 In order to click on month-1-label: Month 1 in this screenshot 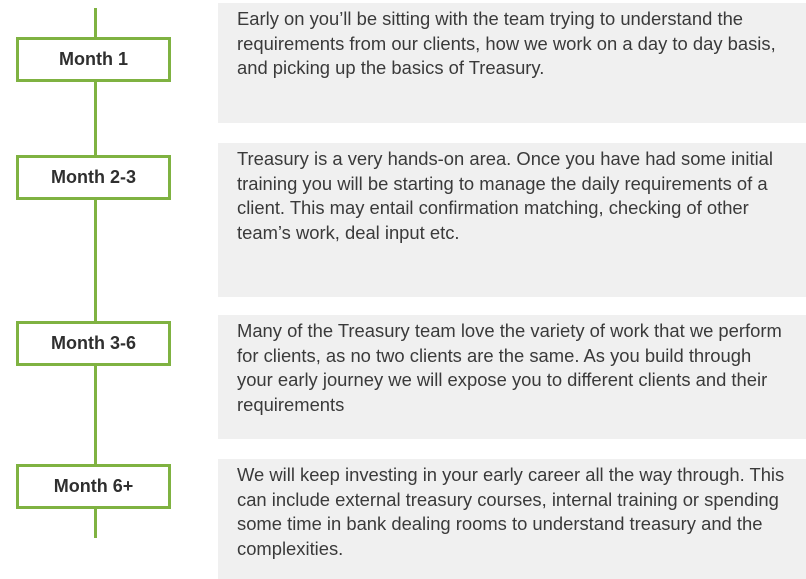, I will do `click(93, 59)`.